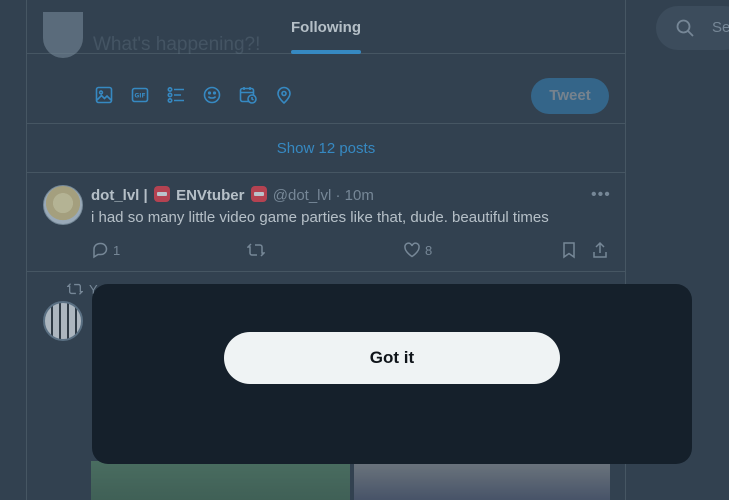 Image resolution: width=729 pixels, height=500 pixels. I want to click on like-action: 8, so click(417, 250).